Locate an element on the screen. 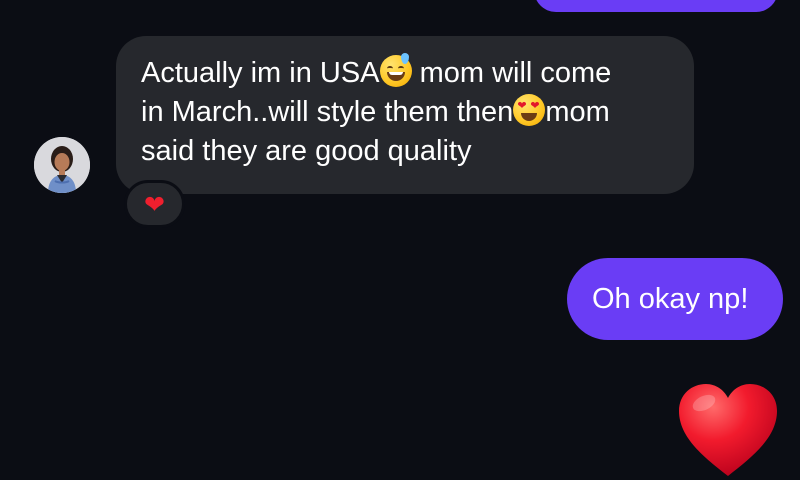  previous-outgoing-bubble is located at coordinates (656, 6).